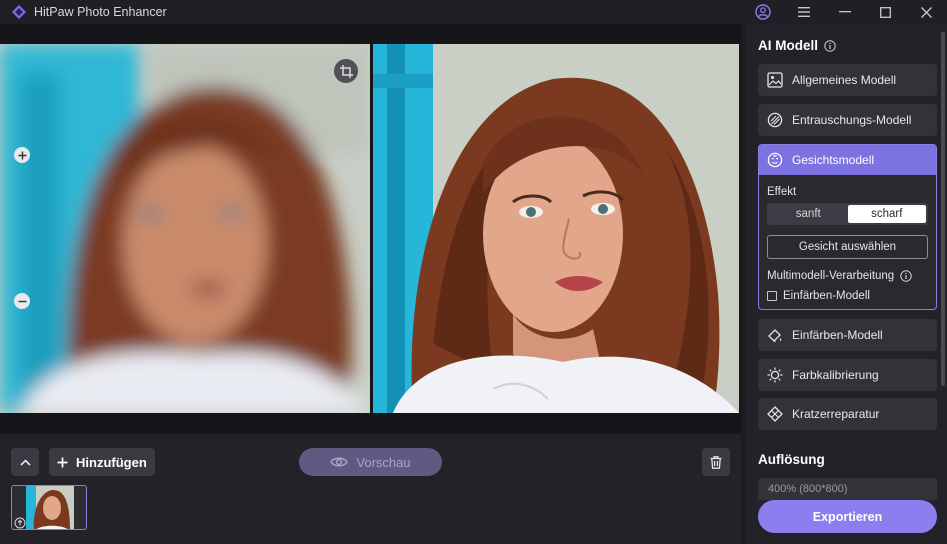  I want to click on colorize-checkbox-row: Einfärben-Modell, so click(818, 296).